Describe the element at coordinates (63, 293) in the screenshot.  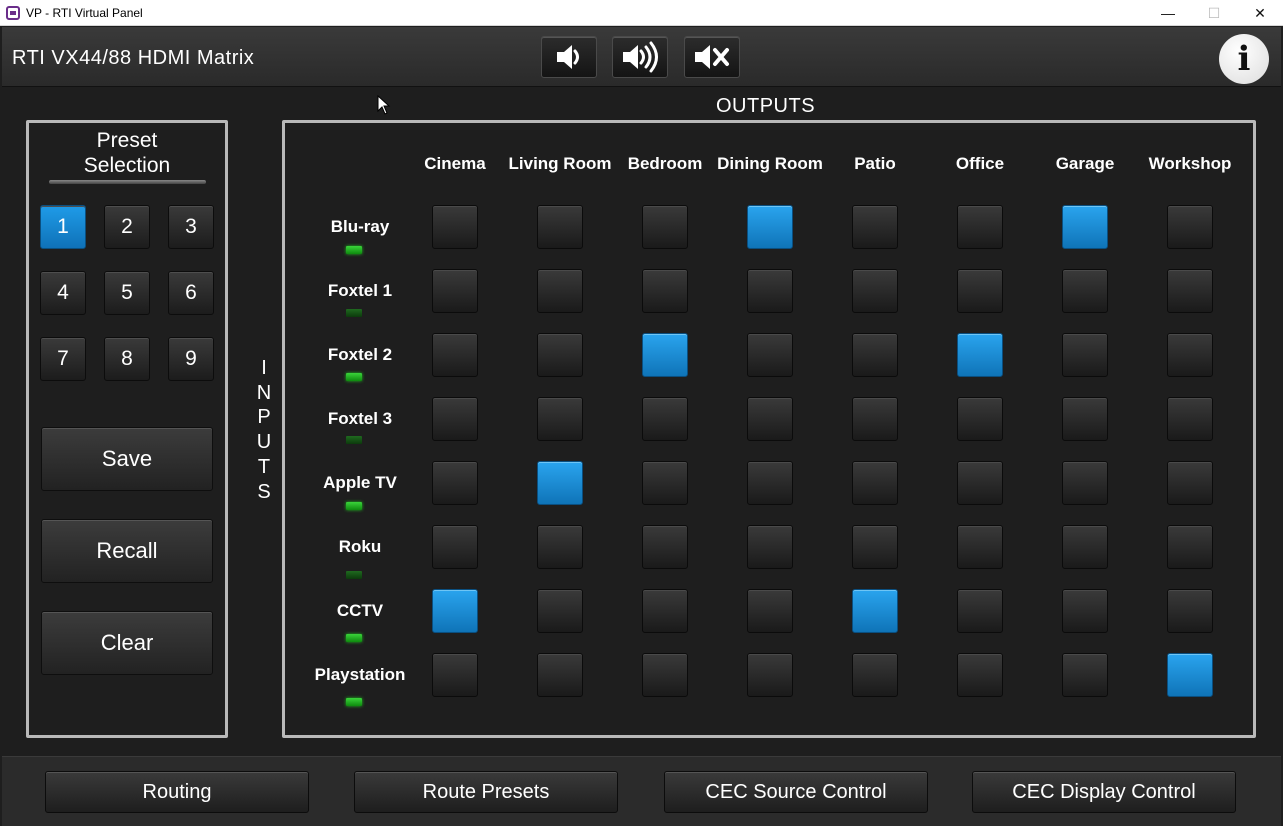
I see `preset-button-4: 4` at that location.